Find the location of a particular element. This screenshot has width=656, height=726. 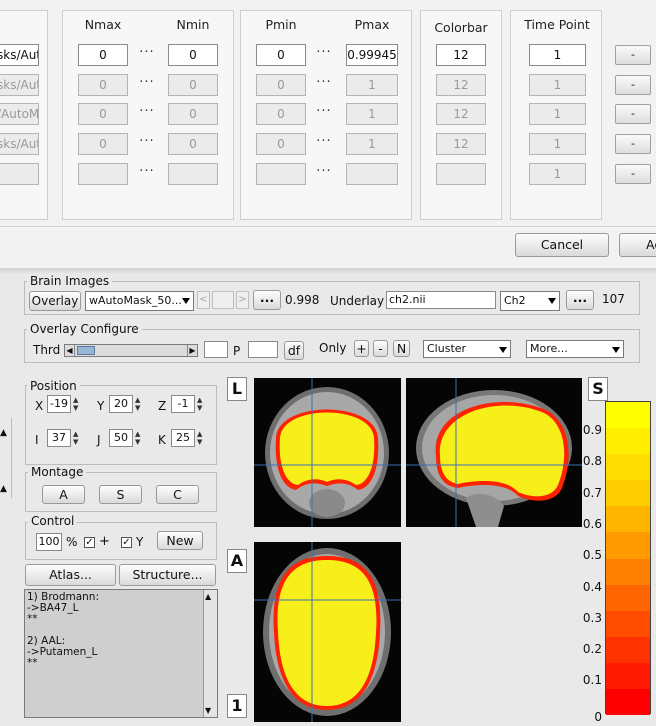

underlay-file-field: ch2.nii is located at coordinates (441, 300).